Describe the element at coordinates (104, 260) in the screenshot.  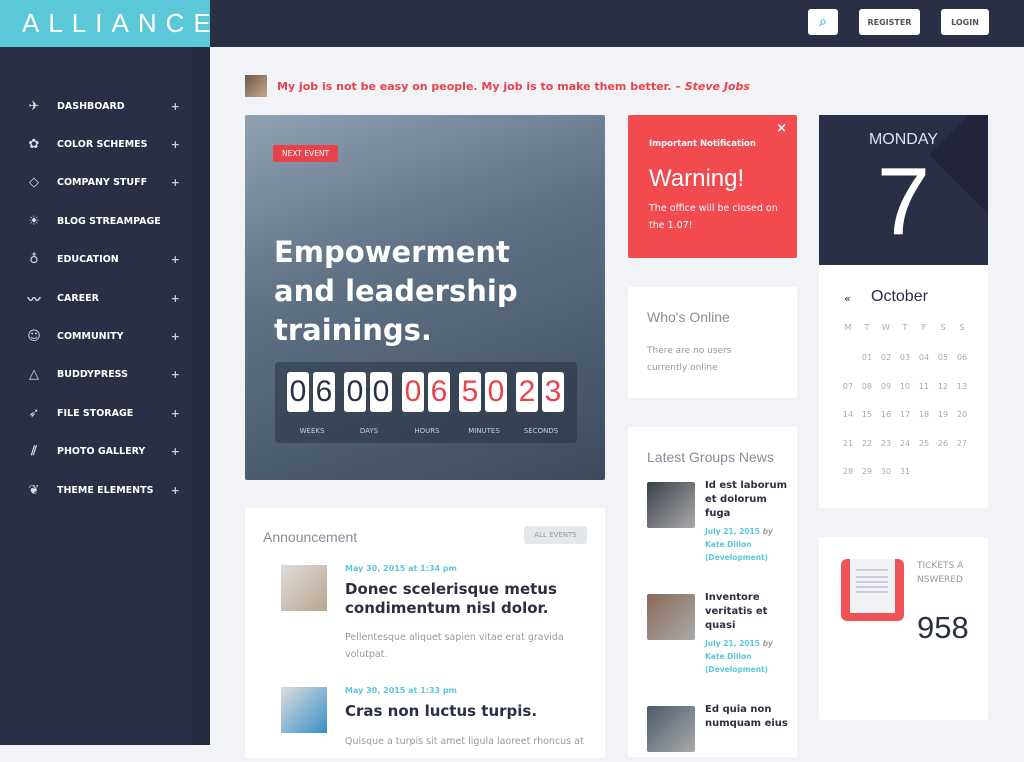
I see `sidebar-item-education: ♁ EDUCATION +` at that location.